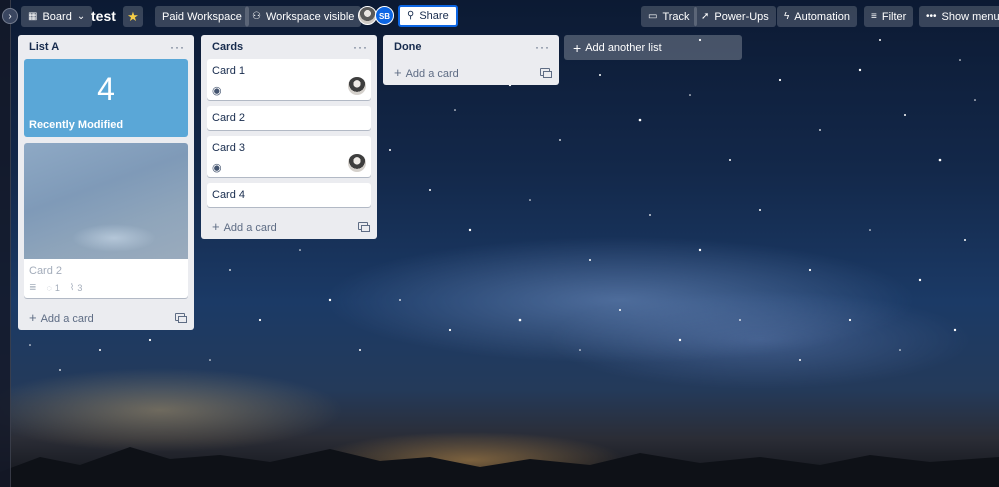  Describe the element at coordinates (289, 79) in the screenshot. I see `card-1: Card 1 ◉` at that location.